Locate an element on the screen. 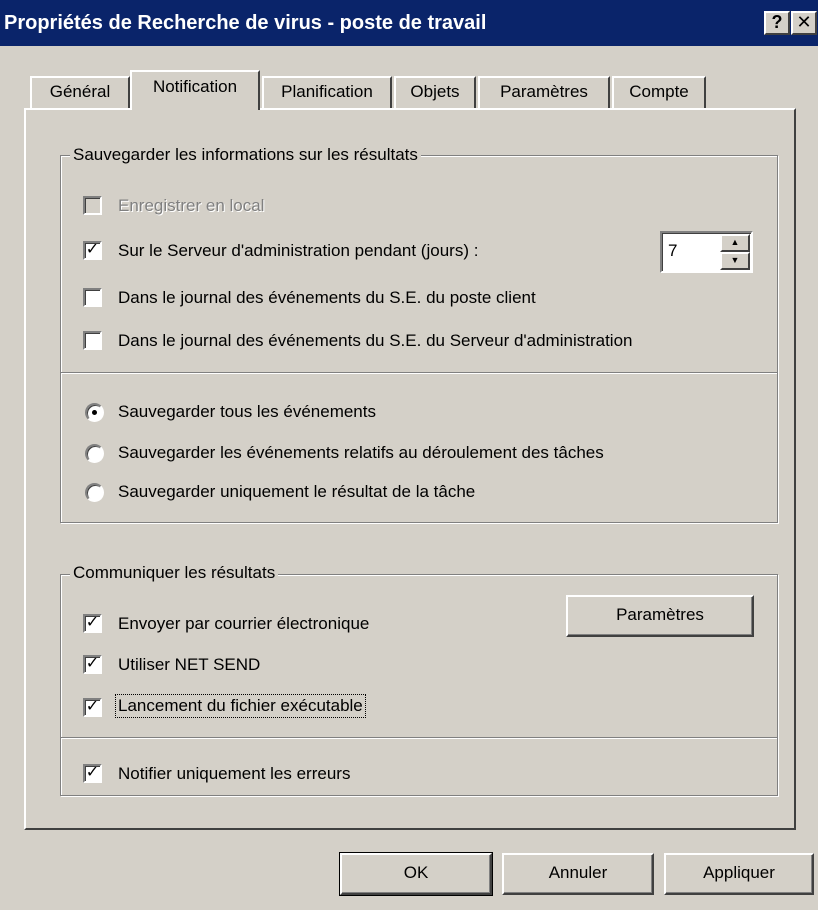  tab-planification: Planification is located at coordinates (327, 92).